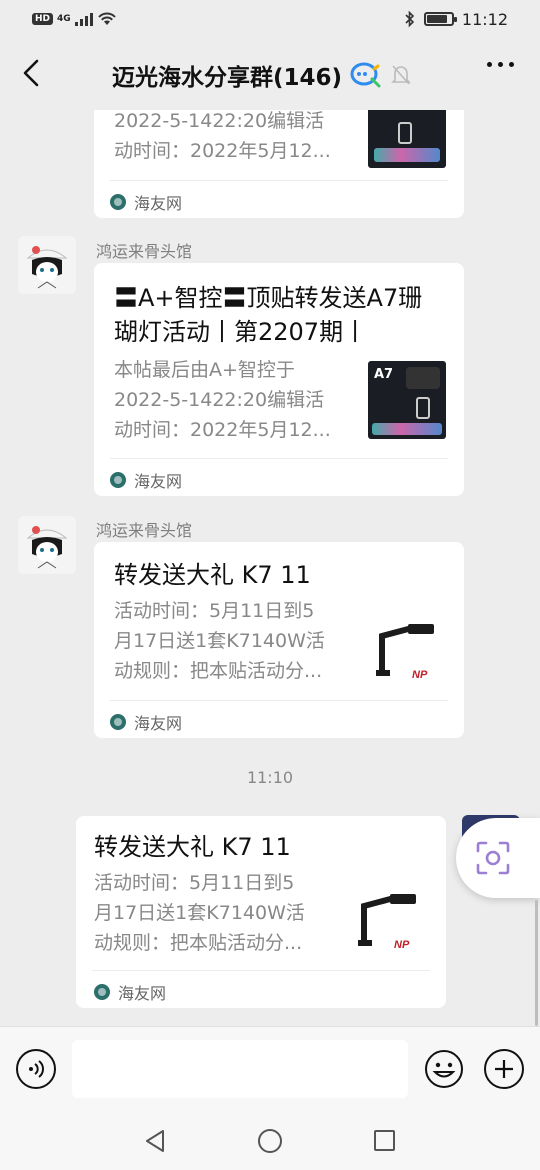 The height and width of the screenshot is (1170, 540). I want to click on status-right: 11:12, so click(456, 19).